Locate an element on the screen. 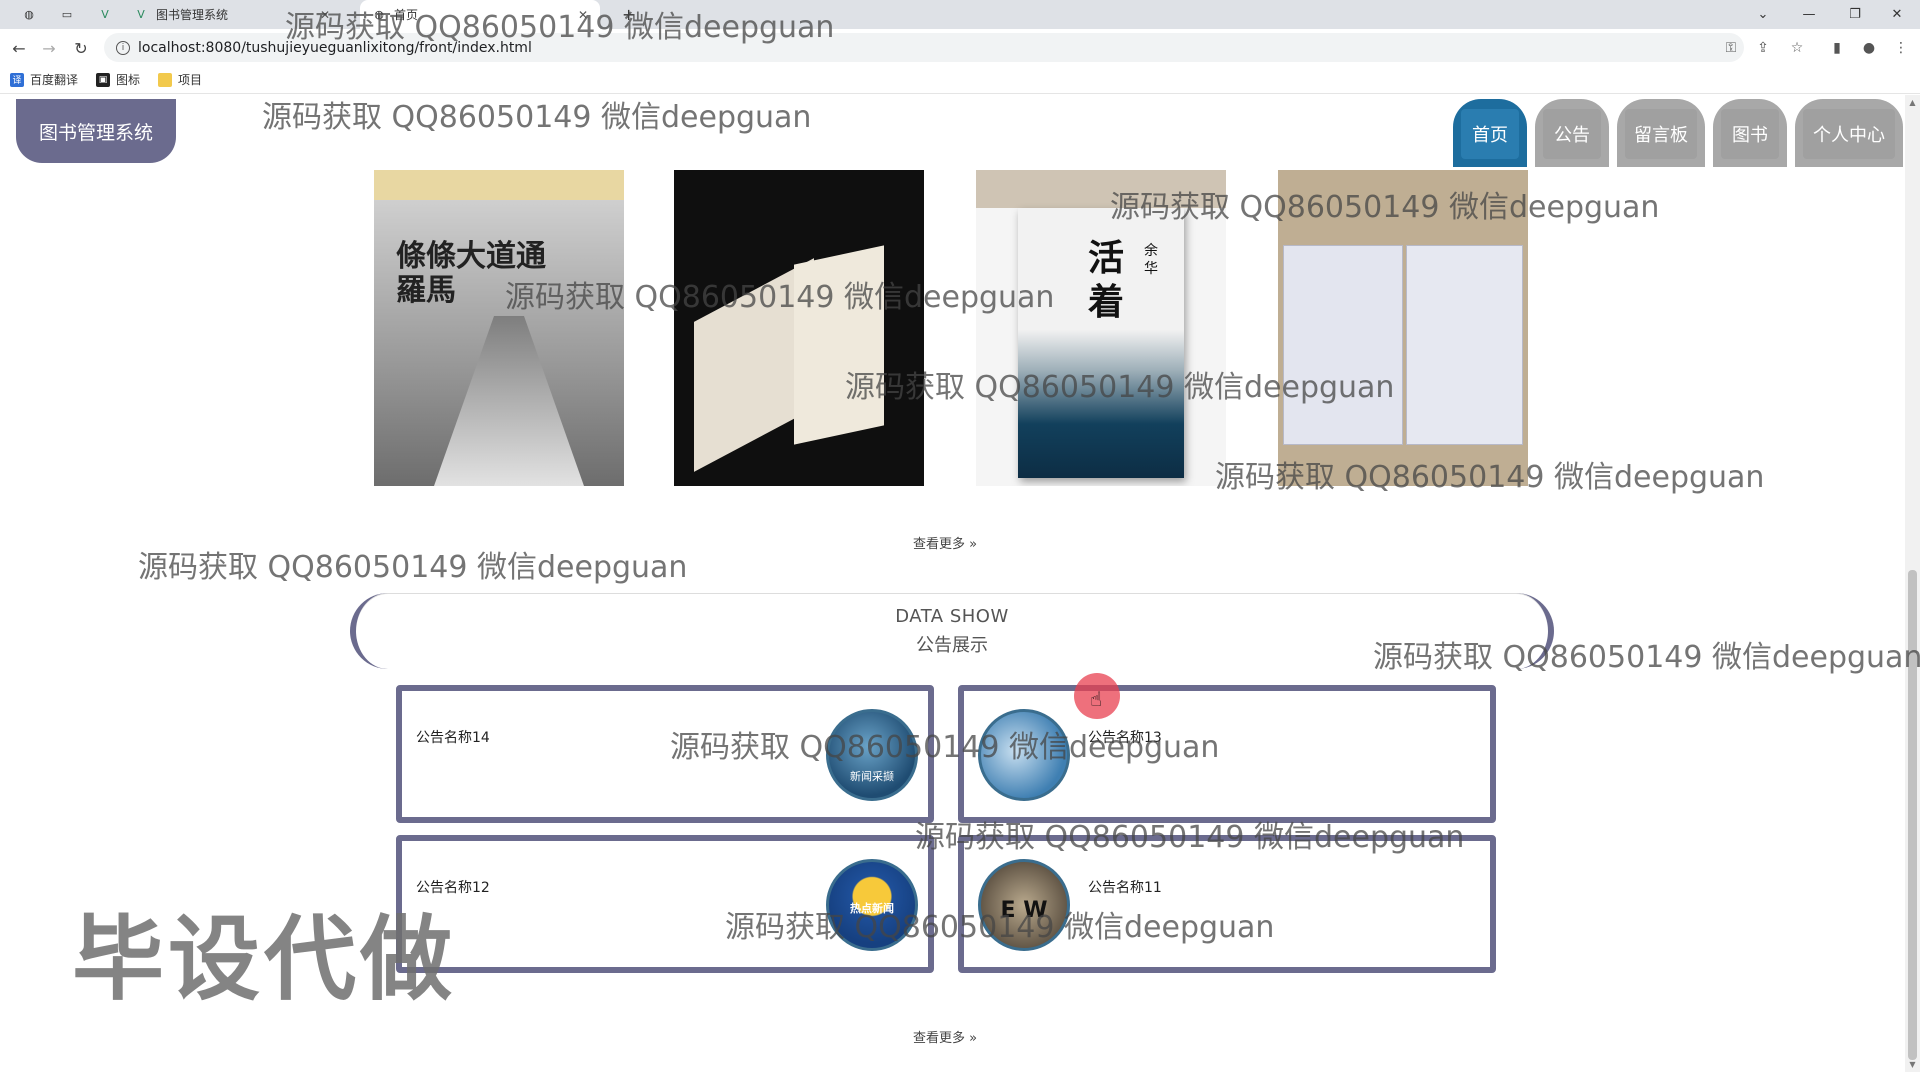  minimize-icon: — is located at coordinates (1809, 14).